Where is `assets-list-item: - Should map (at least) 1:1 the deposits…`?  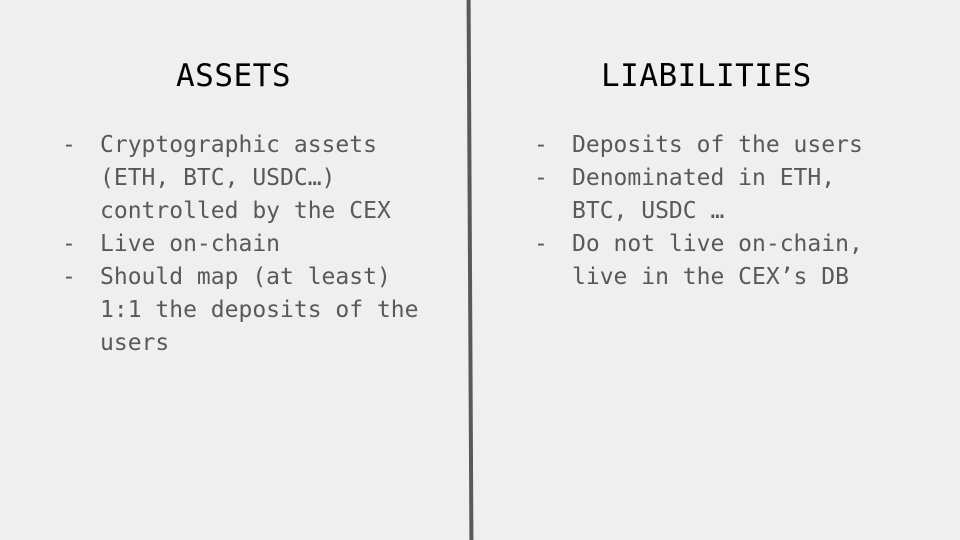
assets-list-item: - Should map (at least) 1:1 the deposits… is located at coordinates (259, 310).